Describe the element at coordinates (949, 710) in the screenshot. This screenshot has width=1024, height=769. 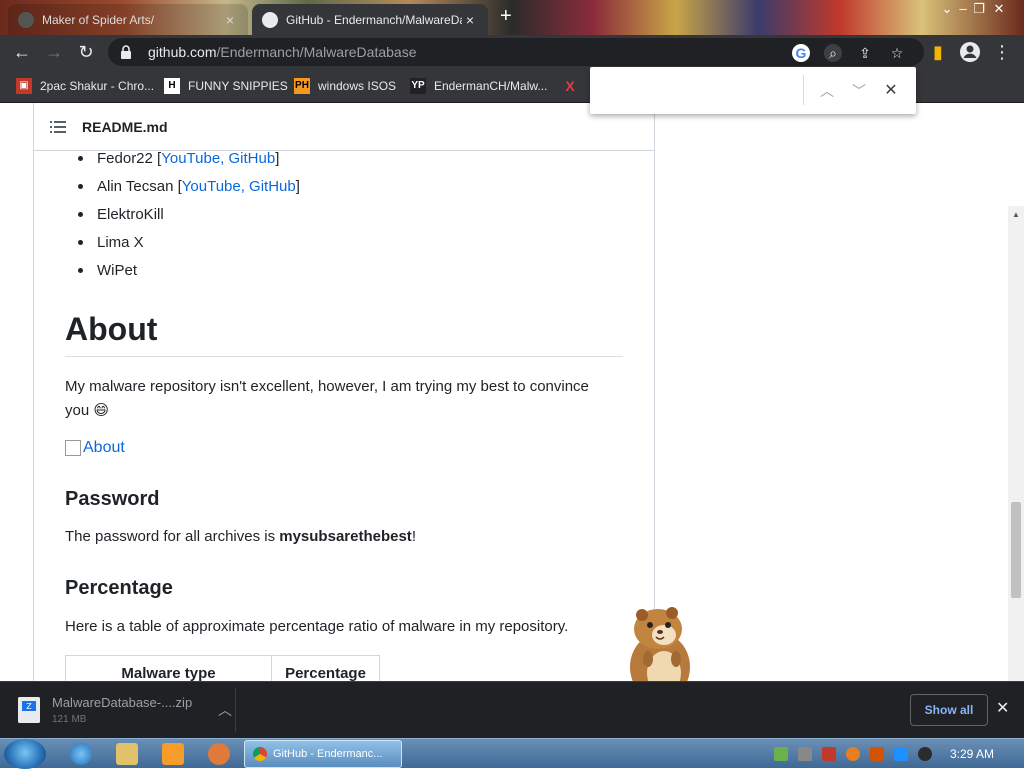
I see `show-all-button: Show all` at that location.